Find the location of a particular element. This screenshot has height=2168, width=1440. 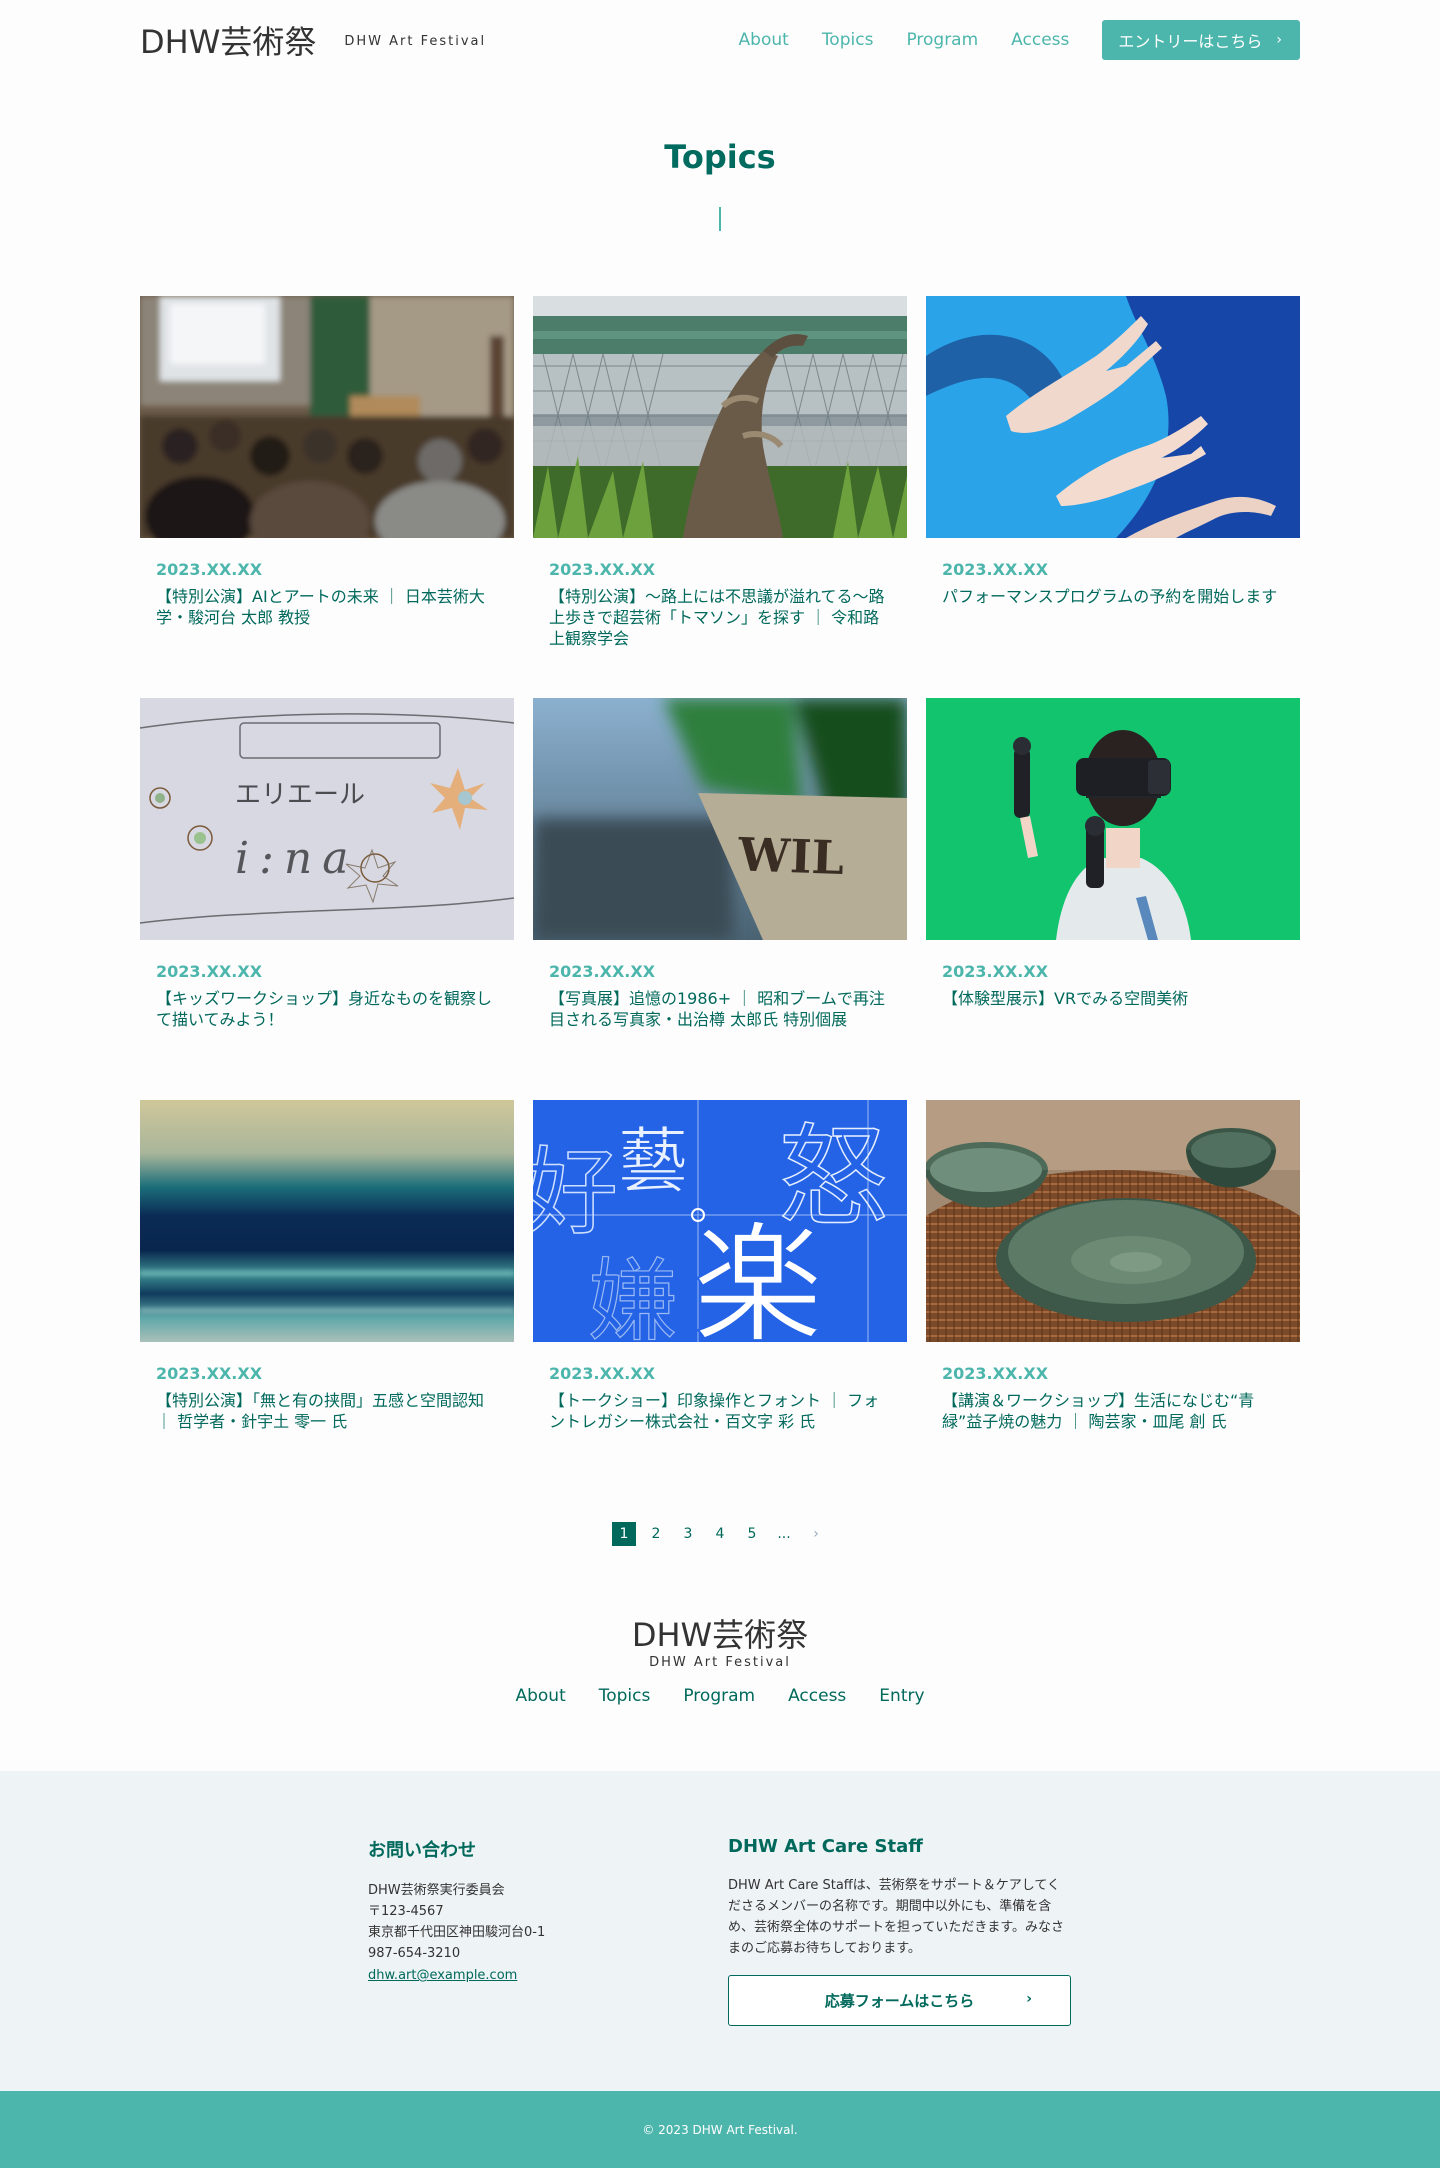

footer-nav-access: Access is located at coordinates (817, 1696).